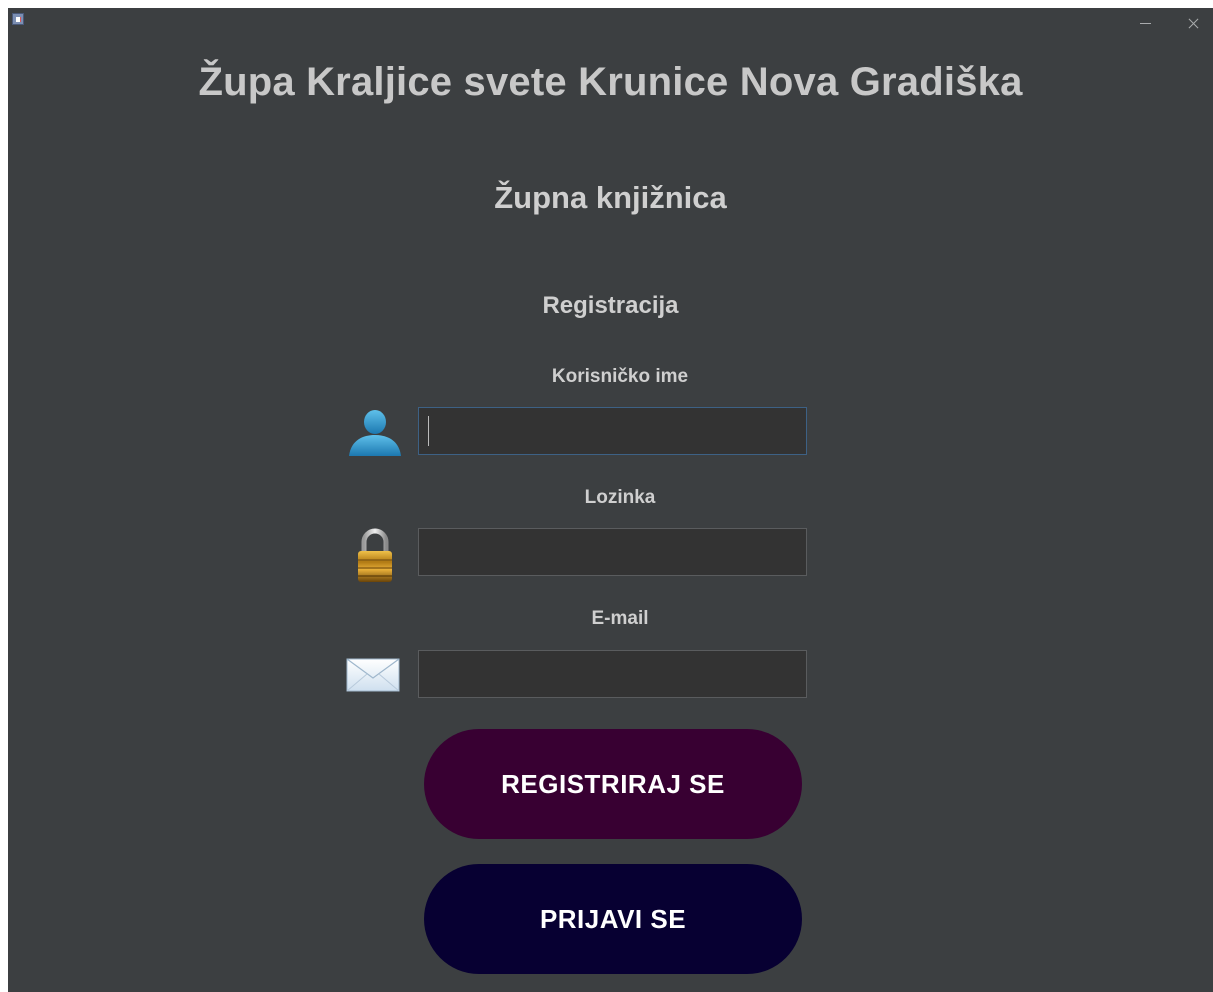 This screenshot has height=992, width=1213. I want to click on register-button: REGISTRIRAJ SE, so click(613, 784).